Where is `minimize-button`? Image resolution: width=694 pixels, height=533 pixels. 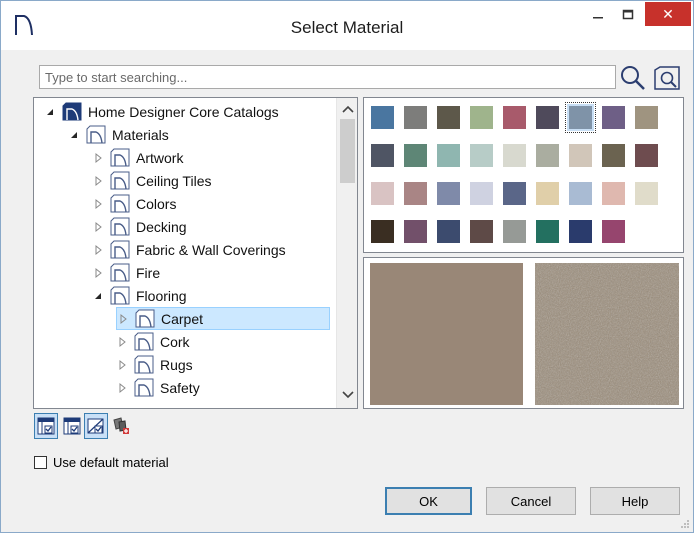
minimize-button is located at coordinates (598, 15).